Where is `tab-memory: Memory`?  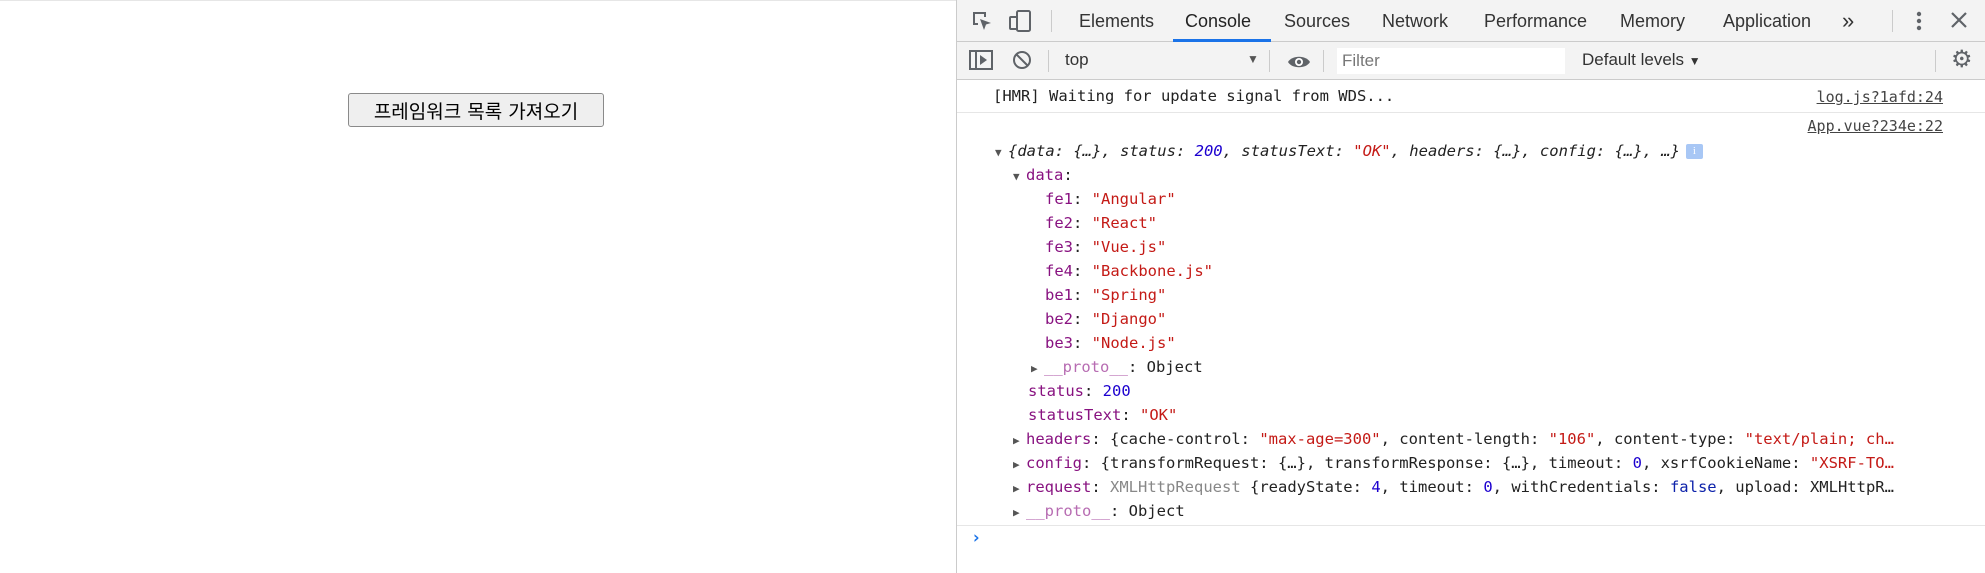 tab-memory: Memory is located at coordinates (1652, 21).